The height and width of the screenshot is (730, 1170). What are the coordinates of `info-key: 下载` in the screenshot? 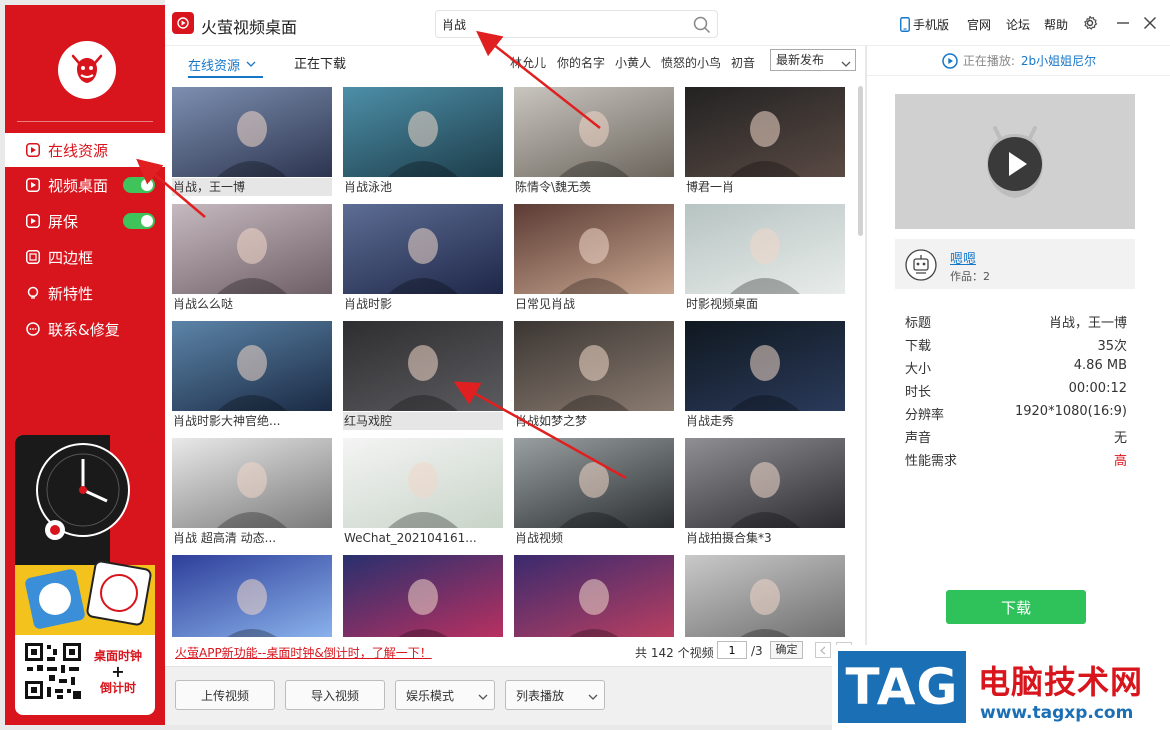 It's located at (918, 346).